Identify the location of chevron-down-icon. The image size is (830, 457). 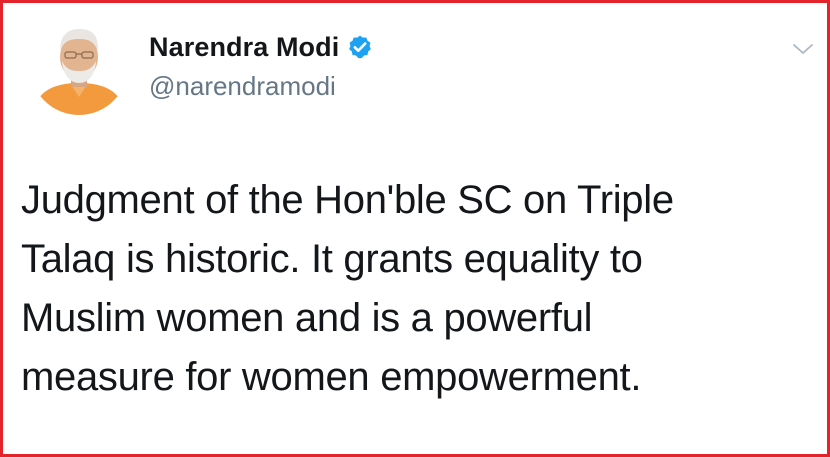
(803, 49).